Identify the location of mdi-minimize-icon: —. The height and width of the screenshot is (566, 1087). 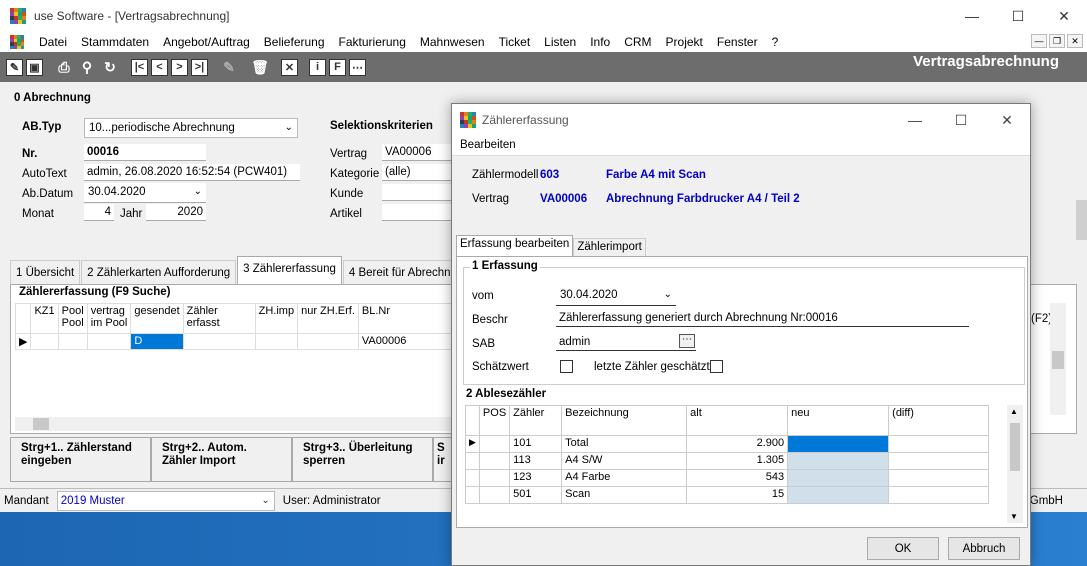
(1039, 41).